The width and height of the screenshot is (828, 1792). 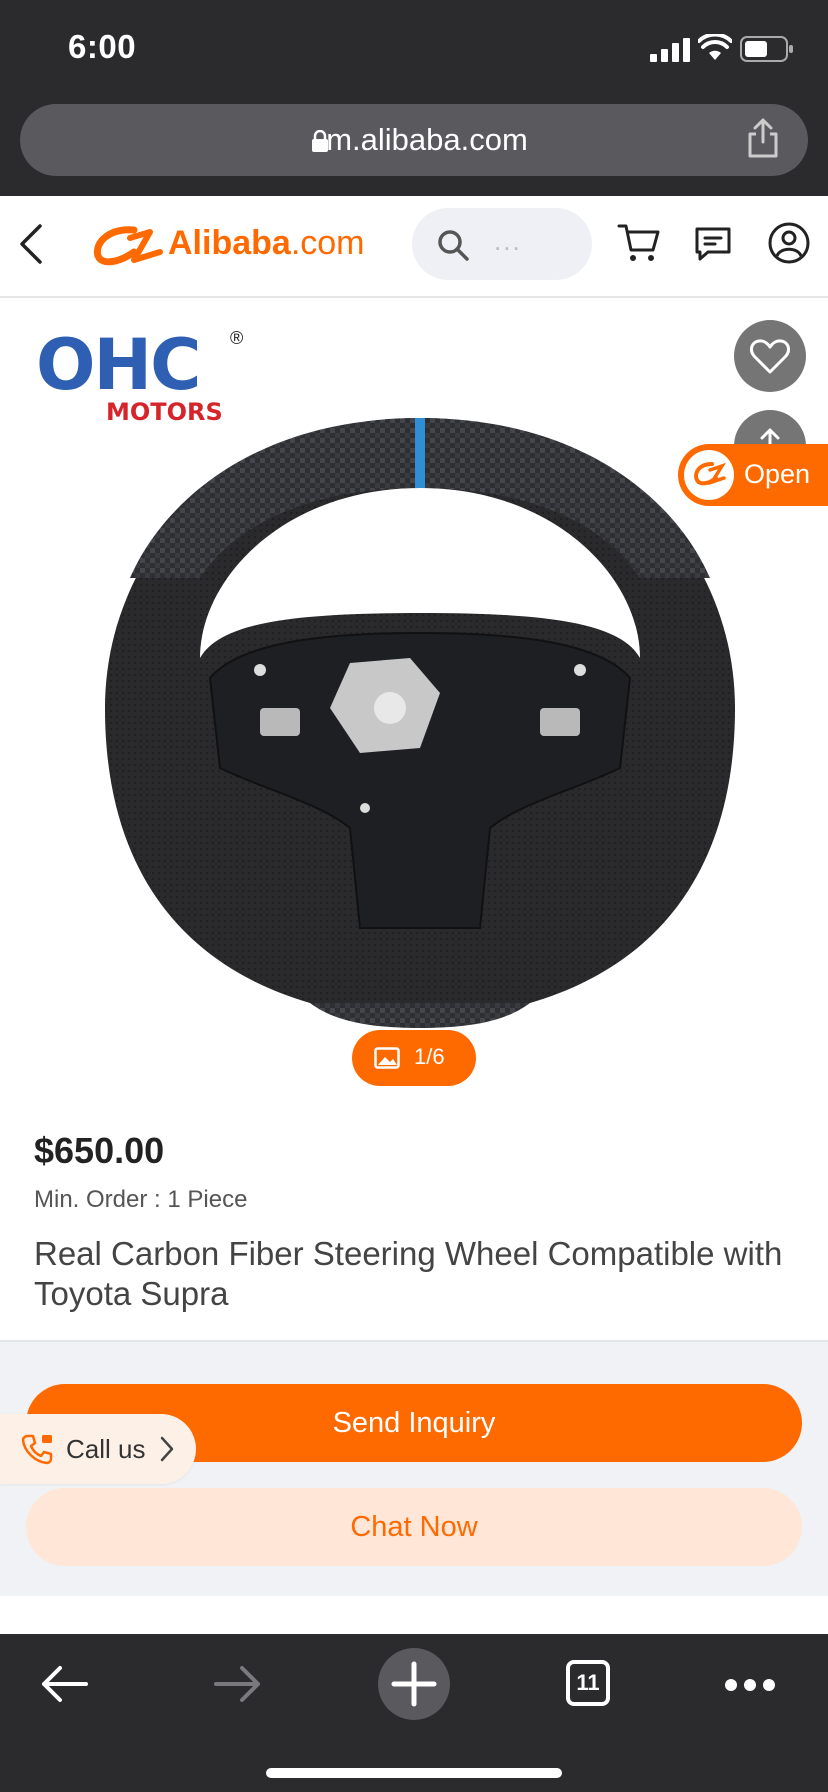 What do you see at coordinates (709, 475) in the screenshot?
I see `alibaba-app-icon` at bounding box center [709, 475].